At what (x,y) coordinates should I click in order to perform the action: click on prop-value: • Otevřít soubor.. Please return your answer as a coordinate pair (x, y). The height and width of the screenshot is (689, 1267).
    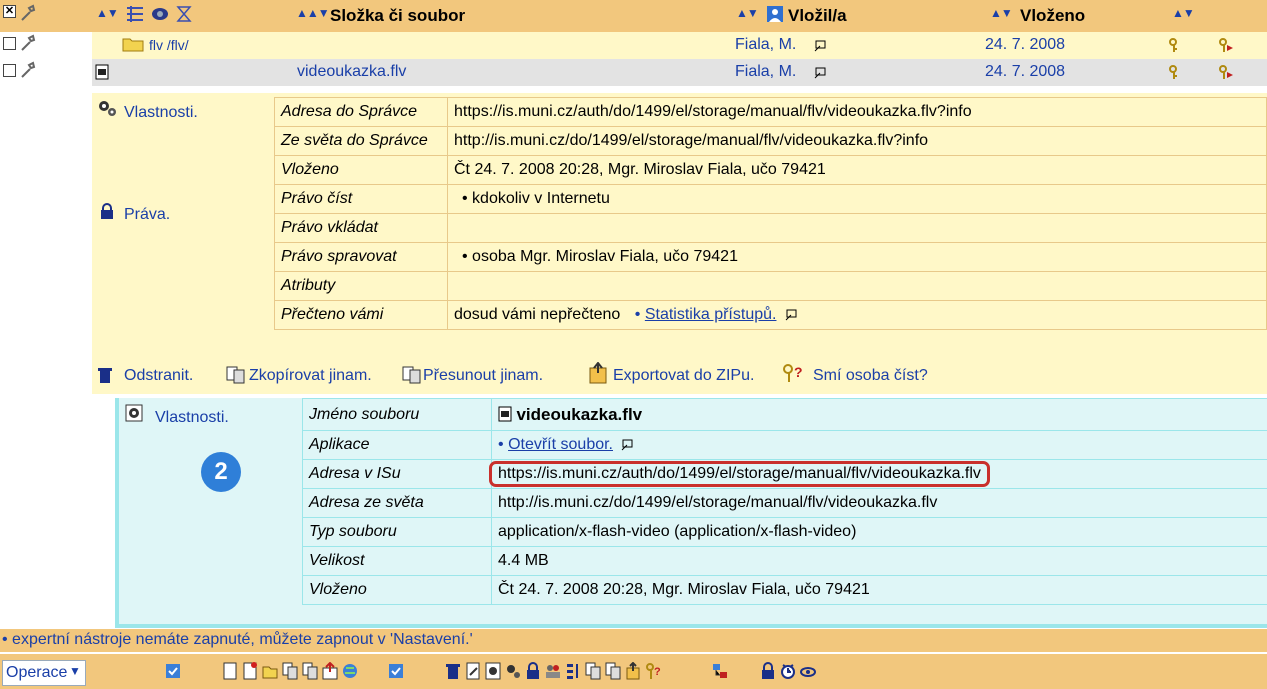
    Looking at the image, I should click on (879, 445).